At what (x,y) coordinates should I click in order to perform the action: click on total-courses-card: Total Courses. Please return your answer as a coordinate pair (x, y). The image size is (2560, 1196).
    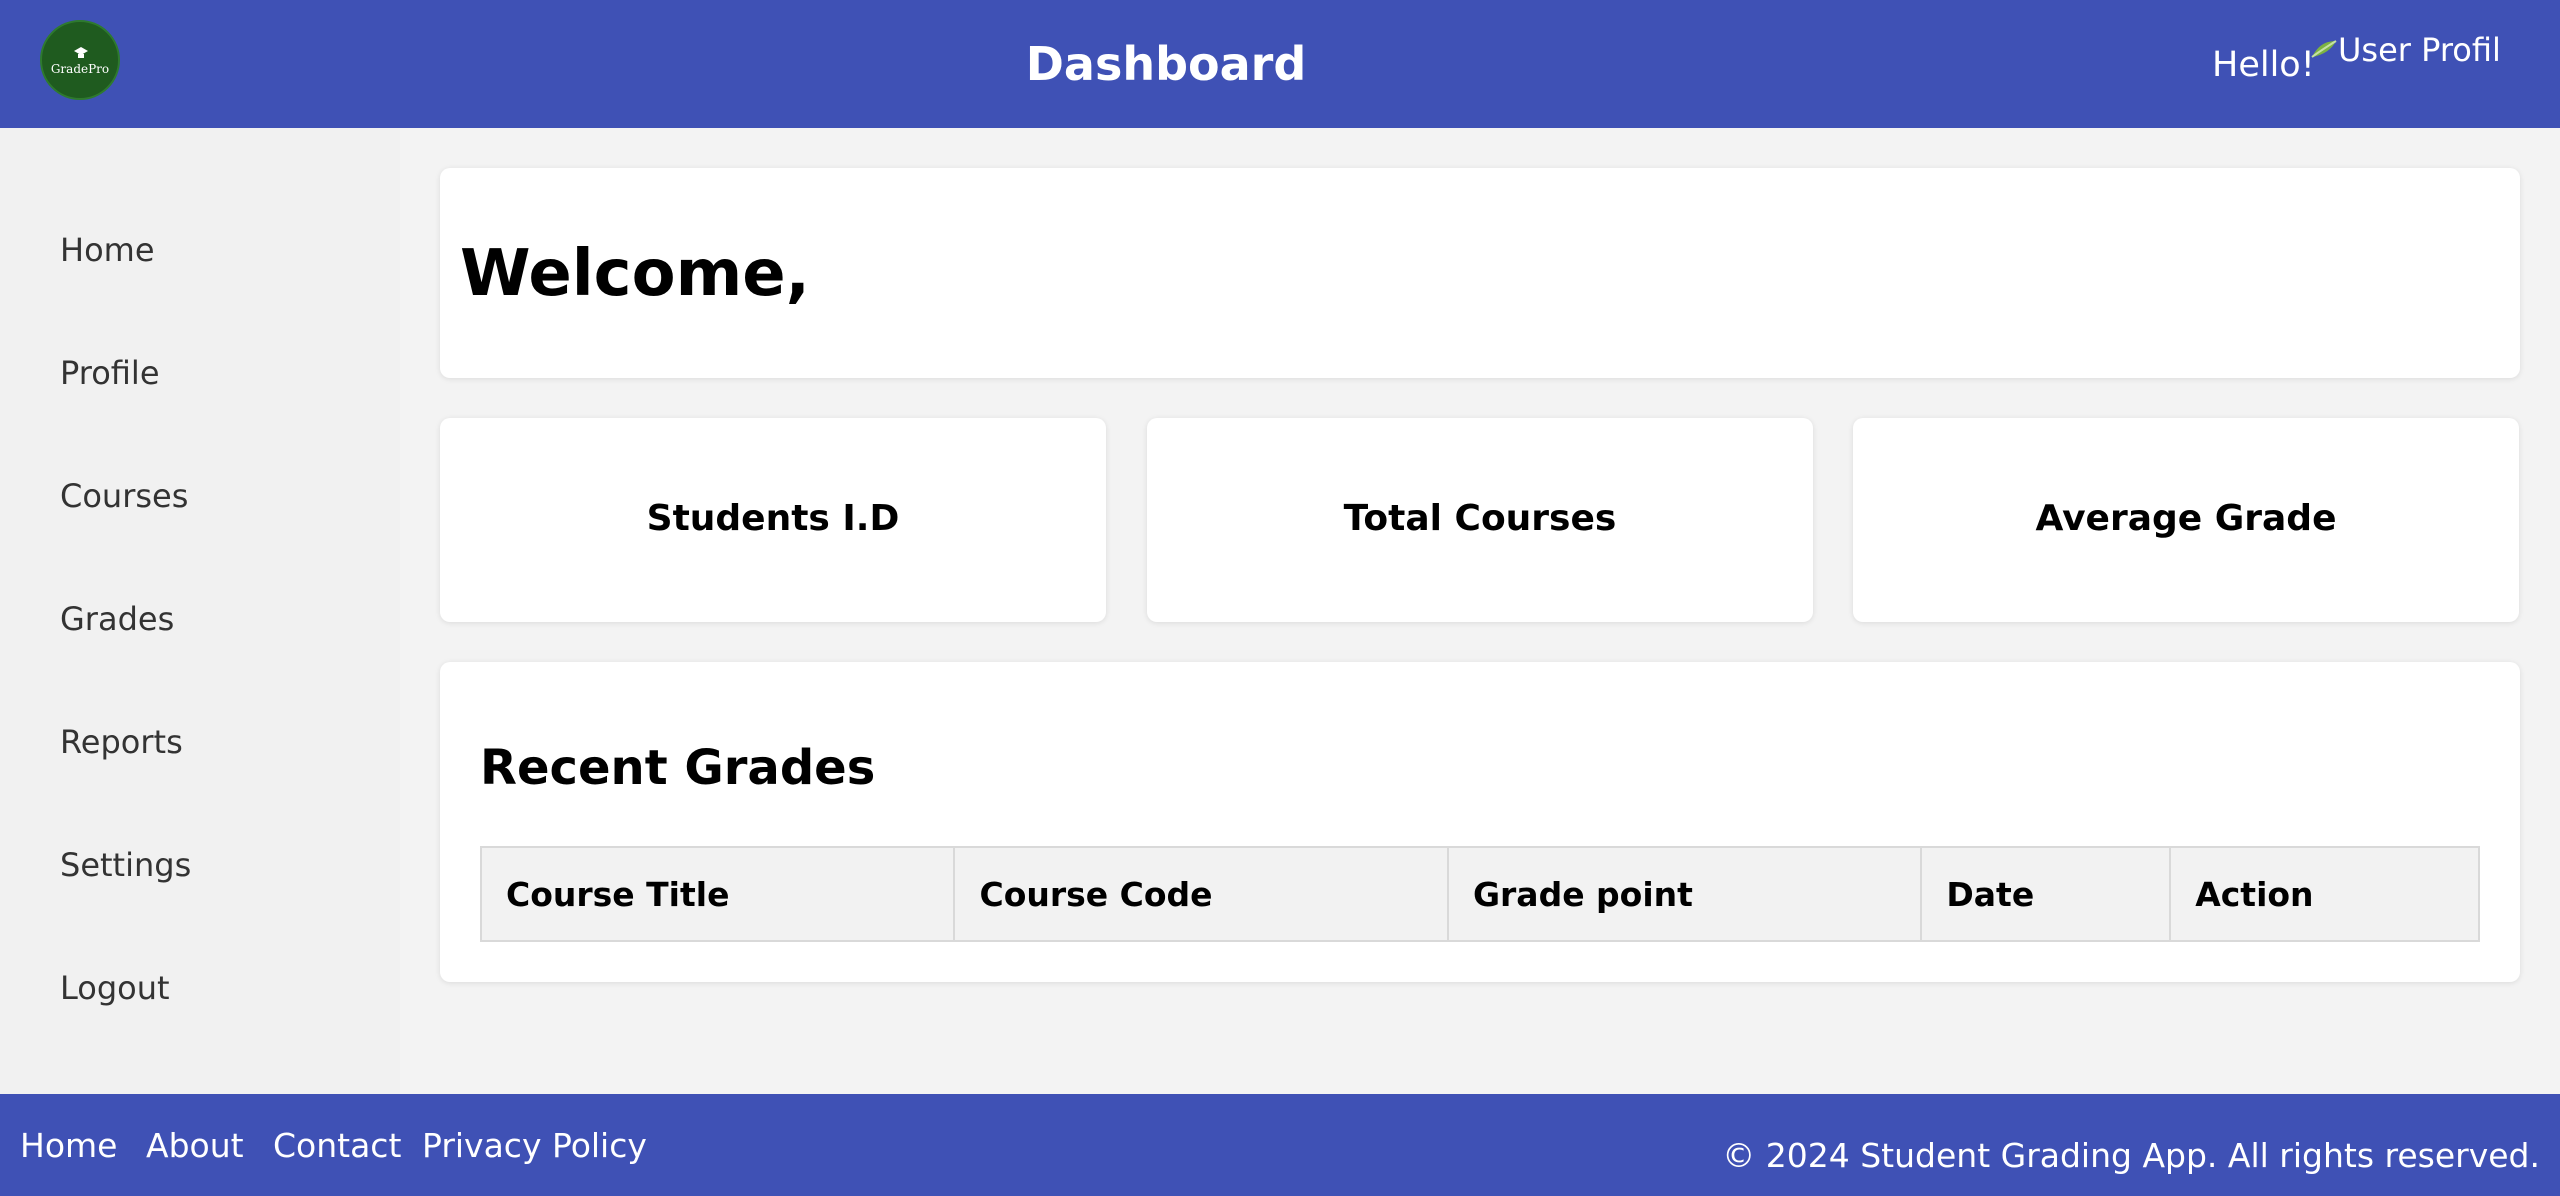
    Looking at the image, I should click on (1480, 520).